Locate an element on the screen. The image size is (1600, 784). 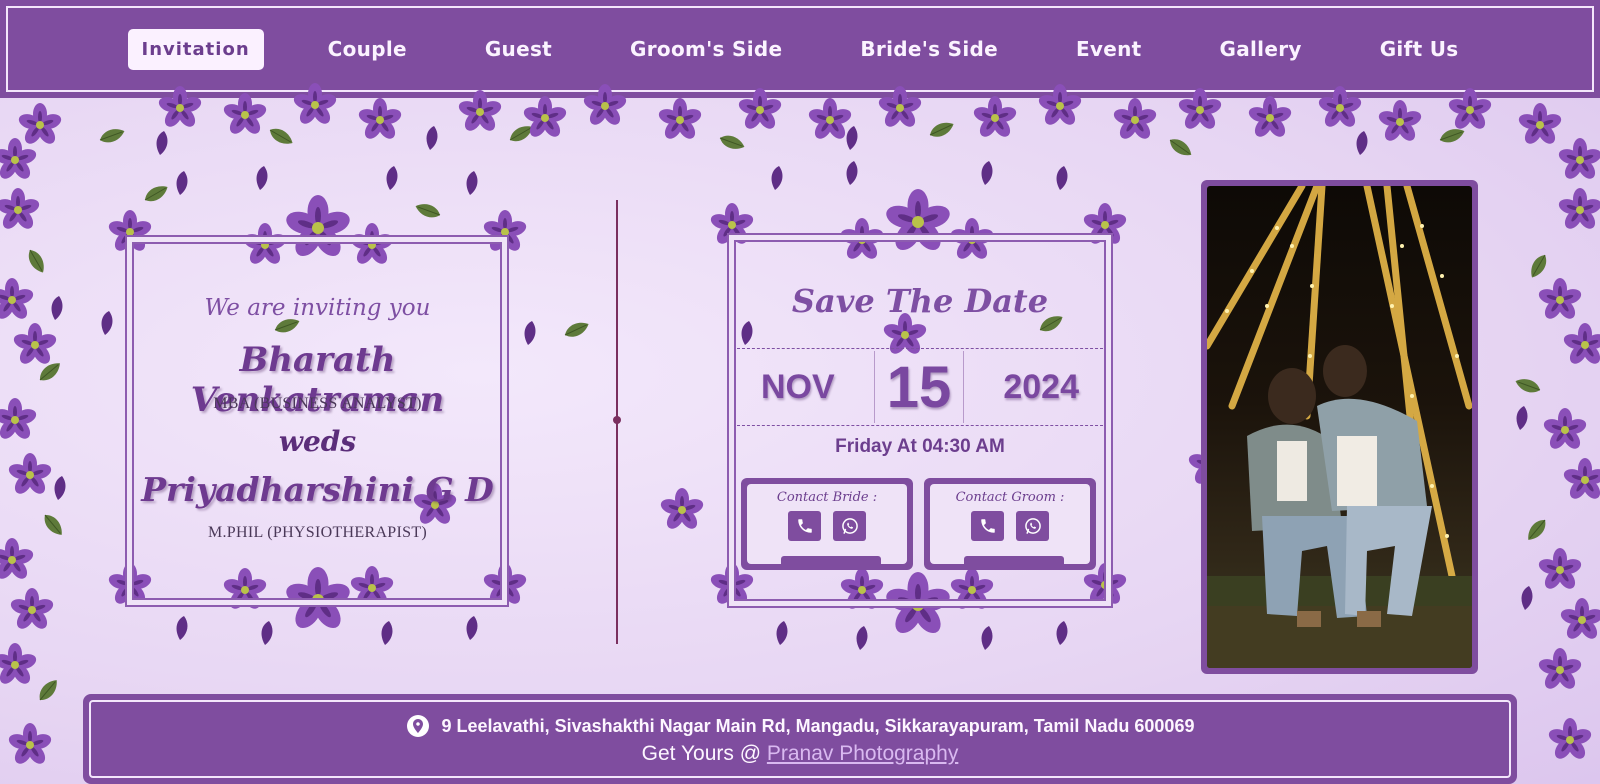
invite-intro: We are inviting you is located at coordinates (317, 308).